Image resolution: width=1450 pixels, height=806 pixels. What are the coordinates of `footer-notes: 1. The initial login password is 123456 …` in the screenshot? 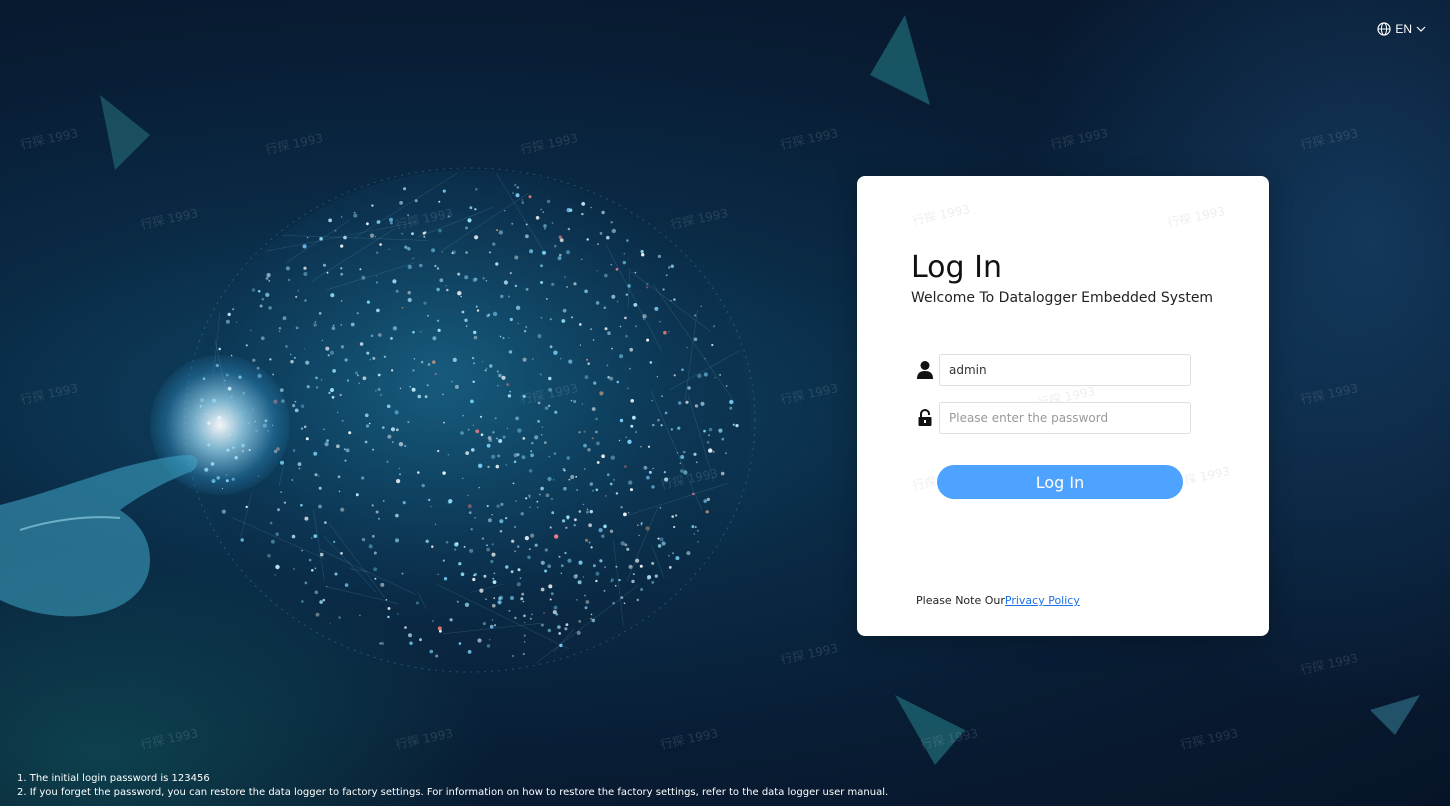 It's located at (452, 786).